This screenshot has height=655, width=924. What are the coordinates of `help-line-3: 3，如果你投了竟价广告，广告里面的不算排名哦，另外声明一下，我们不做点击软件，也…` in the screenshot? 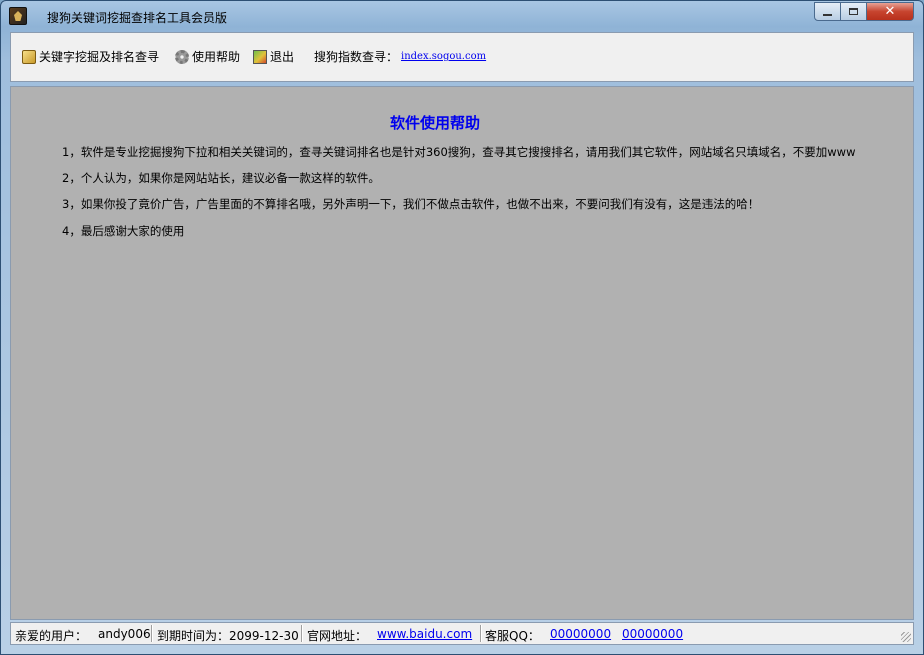 It's located at (411, 204).